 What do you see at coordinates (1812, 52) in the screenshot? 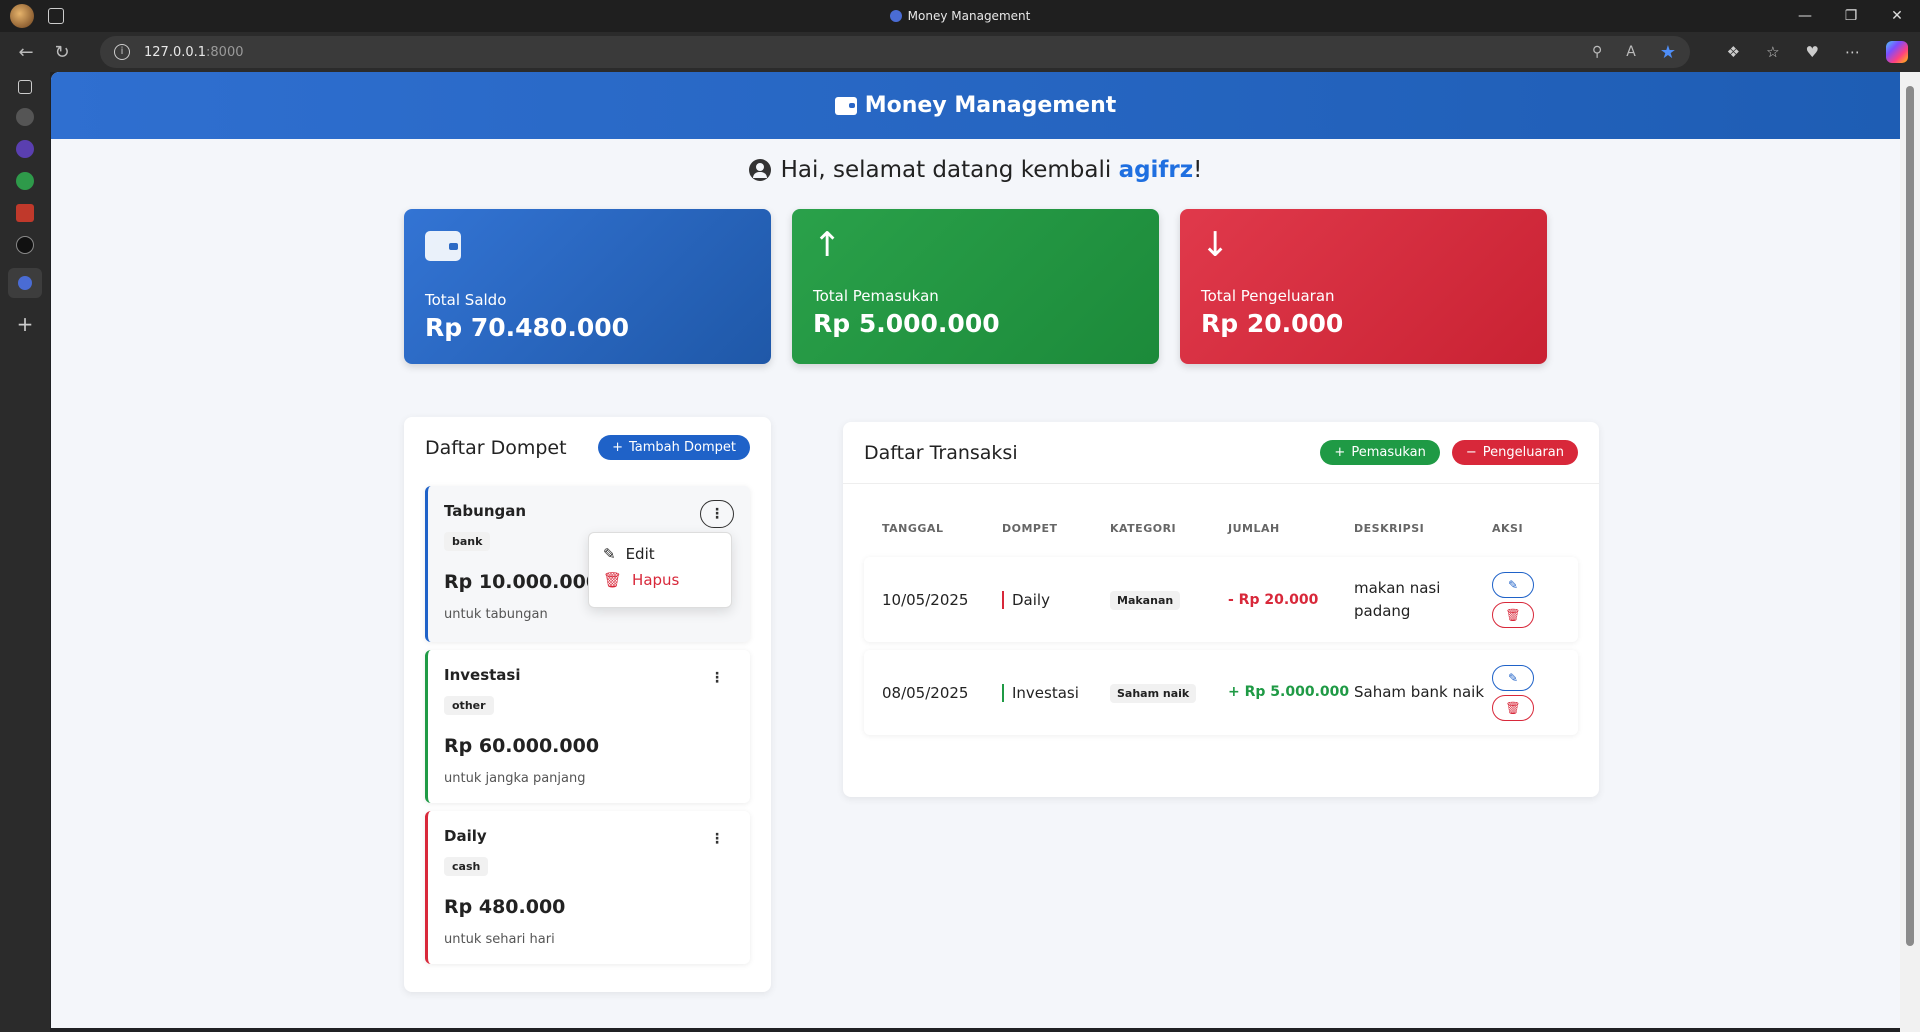
I see `browser-essentials-icon: ♥` at bounding box center [1812, 52].